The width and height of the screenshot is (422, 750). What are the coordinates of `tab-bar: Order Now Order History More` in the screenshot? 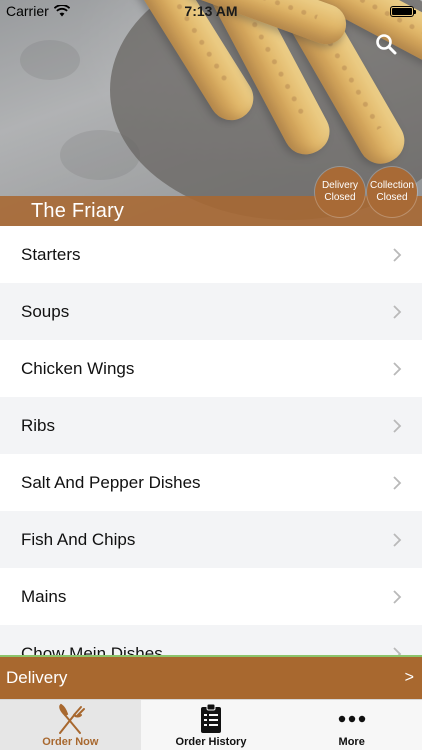 It's located at (211, 724).